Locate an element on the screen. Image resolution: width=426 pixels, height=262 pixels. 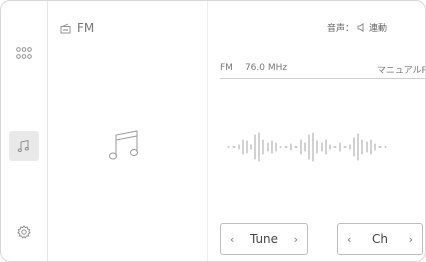
channel-next-button: › is located at coordinates (411, 239).